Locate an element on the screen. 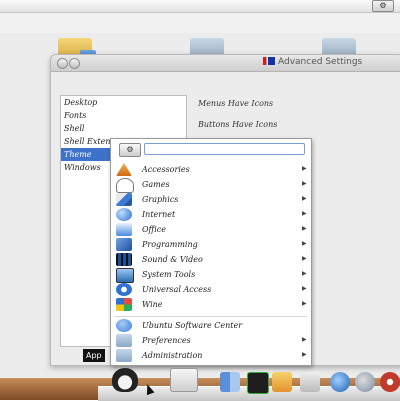  internet-icon is located at coordinates (124, 214).